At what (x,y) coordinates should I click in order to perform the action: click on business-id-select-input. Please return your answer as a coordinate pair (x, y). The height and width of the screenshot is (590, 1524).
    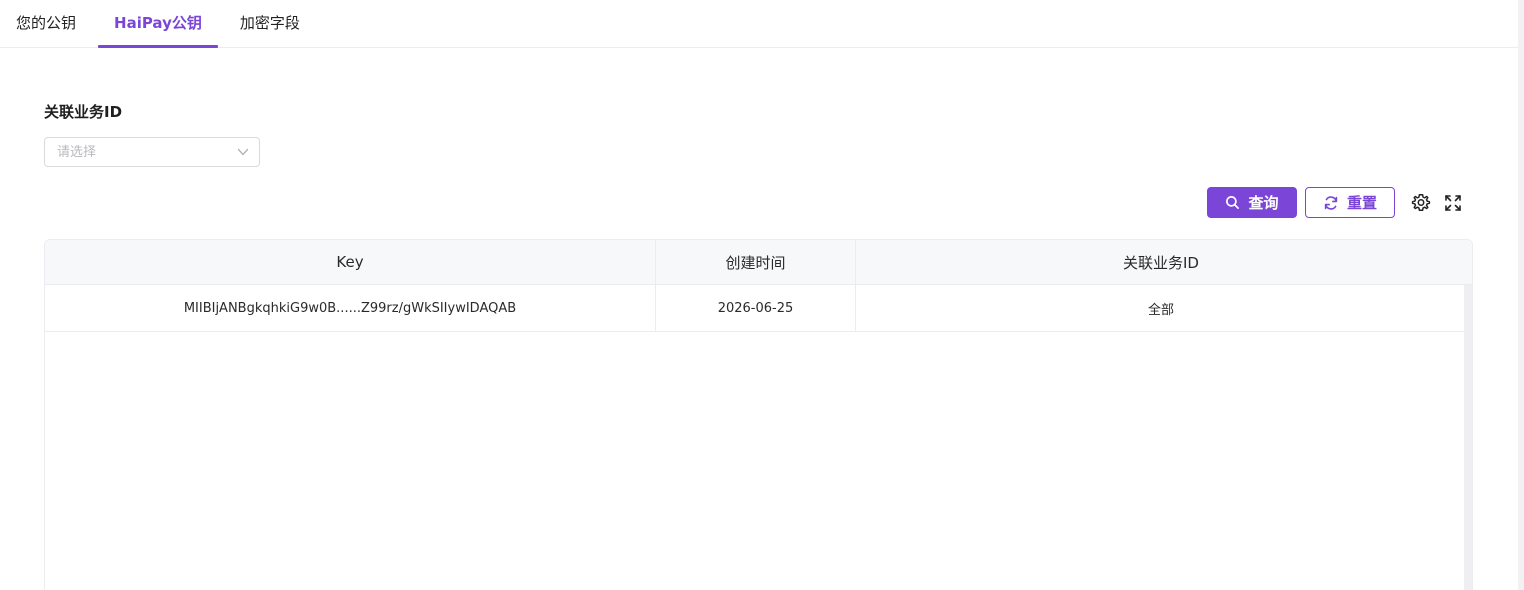
    Looking at the image, I should click on (135, 152).